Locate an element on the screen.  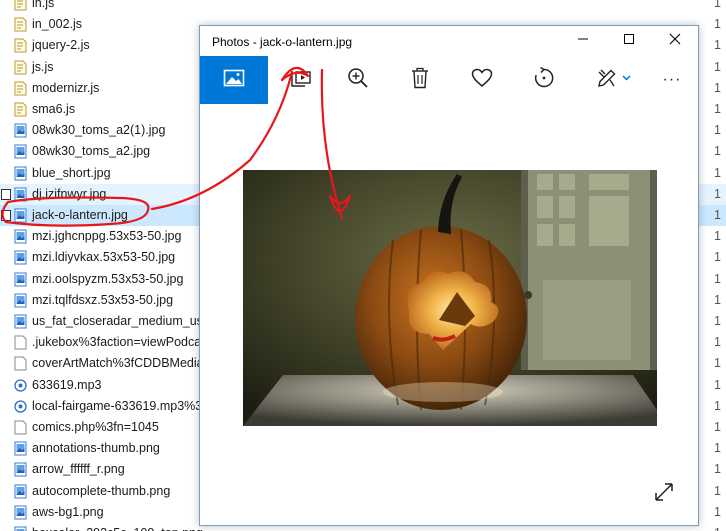
window-title: Photos - jack-o-lantern.jpg is located at coordinates (282, 42).